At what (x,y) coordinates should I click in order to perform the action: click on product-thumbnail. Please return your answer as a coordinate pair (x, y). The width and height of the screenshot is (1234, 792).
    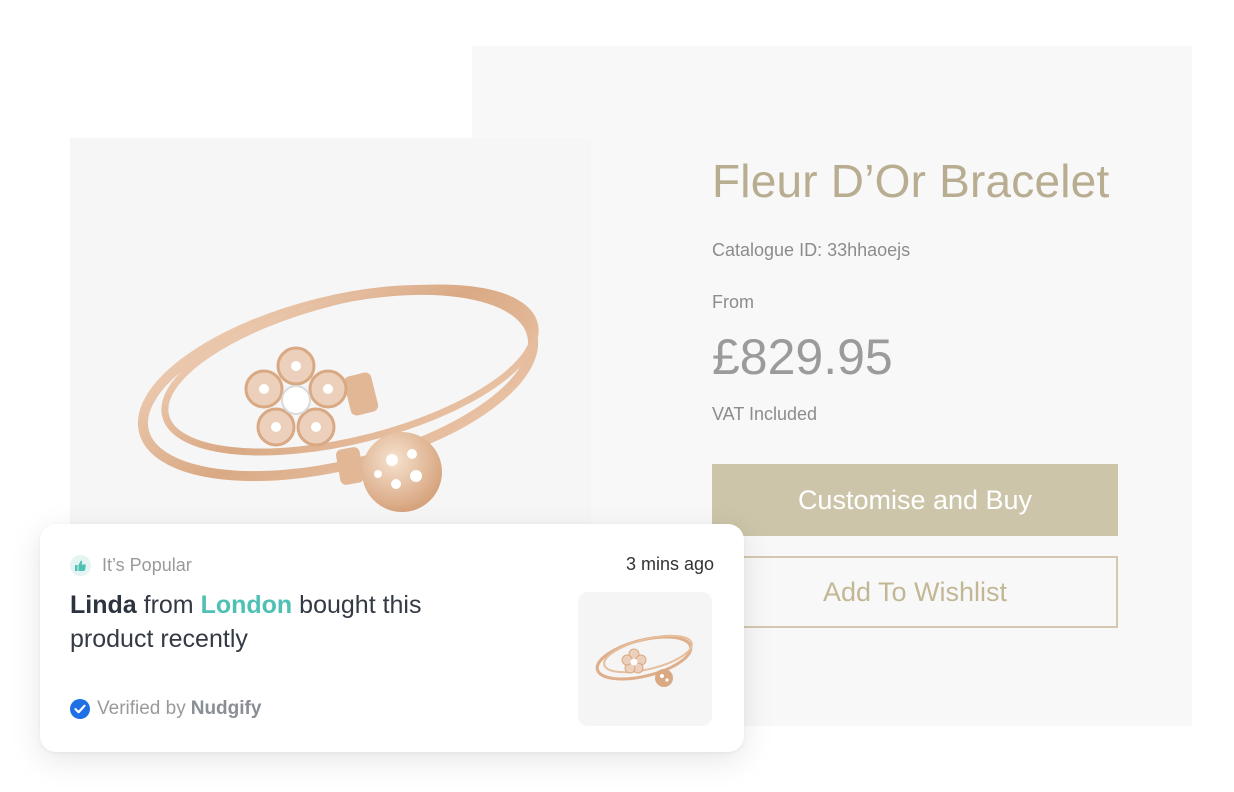
    Looking at the image, I should click on (645, 659).